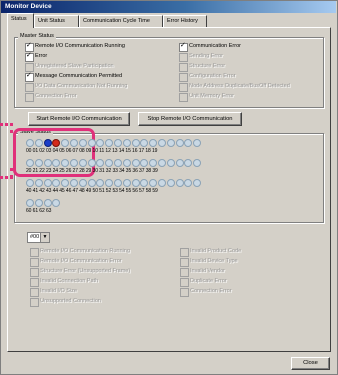 Image resolution: width=338 pixels, height=375 pixels. Describe the element at coordinates (207, 66) in the screenshot. I see `checkbox-label: Structure Error` at that location.